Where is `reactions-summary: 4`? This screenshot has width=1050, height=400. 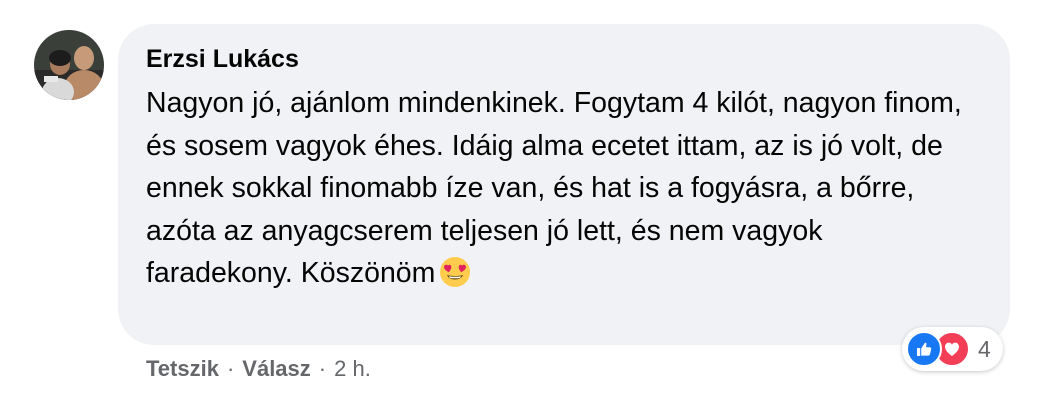
reactions-summary: 4 is located at coordinates (952, 349).